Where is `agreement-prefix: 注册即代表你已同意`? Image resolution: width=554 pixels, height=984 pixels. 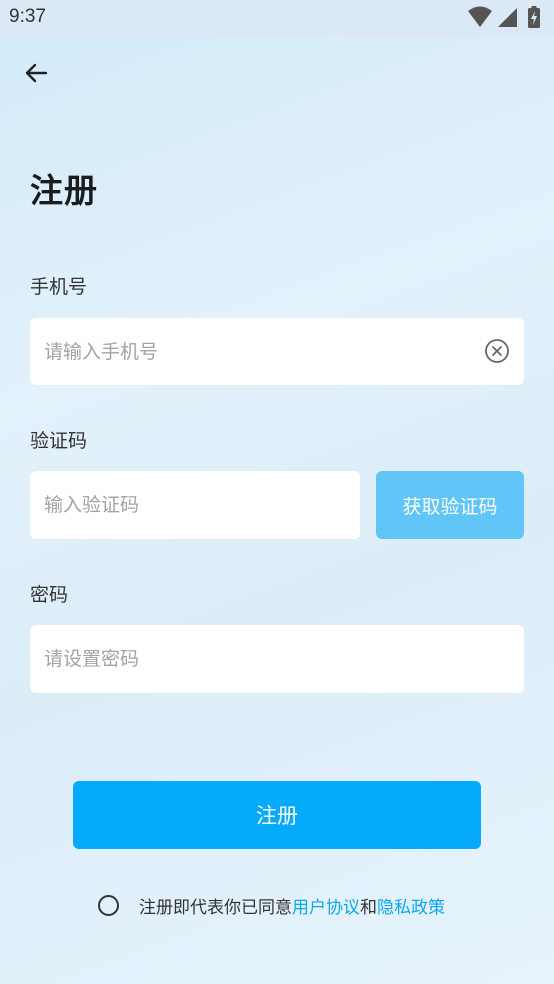 agreement-prefix: 注册即代表你已同意 is located at coordinates (215, 907).